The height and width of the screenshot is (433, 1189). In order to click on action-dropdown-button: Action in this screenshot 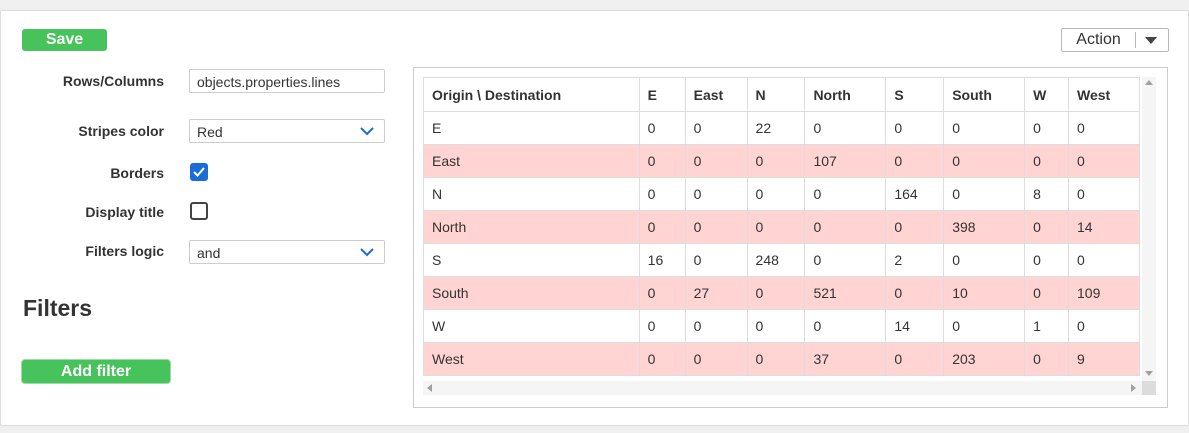, I will do `click(1115, 40)`.